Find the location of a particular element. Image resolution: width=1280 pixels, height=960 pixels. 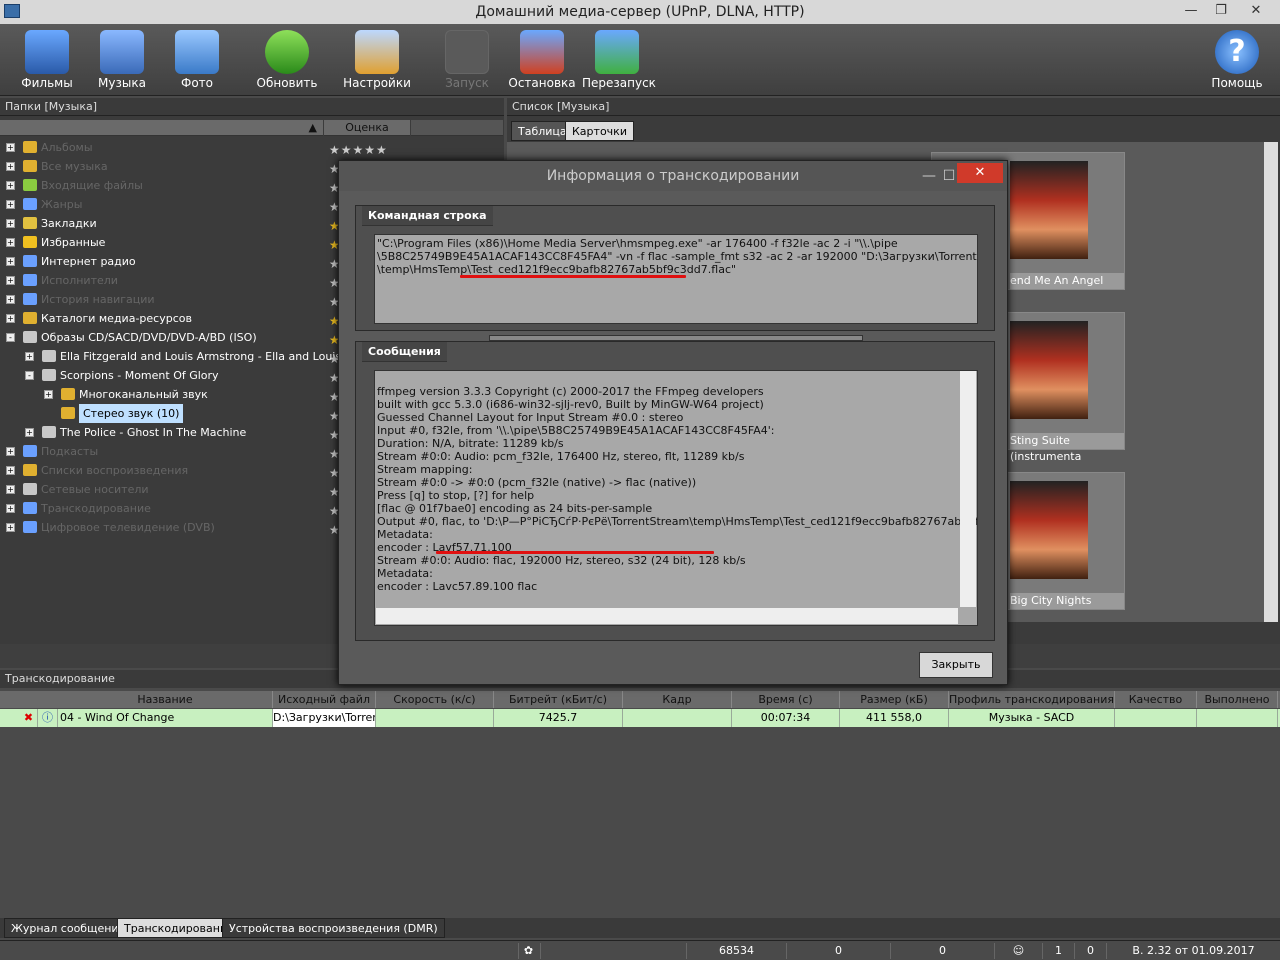

col-quality: Качество is located at coordinates (1156, 699).